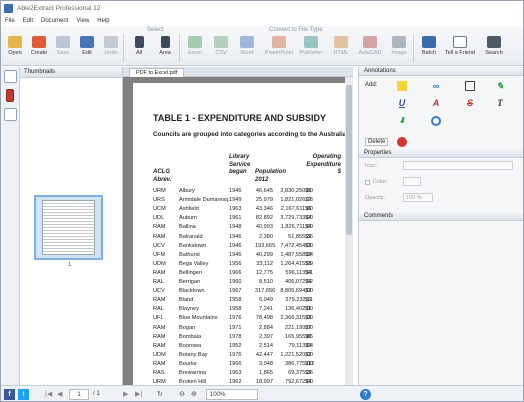 The width and height of the screenshot is (524, 402). What do you see at coordinates (182, 394) in the screenshot?
I see `zoom-out-icon: ⊖` at bounding box center [182, 394].